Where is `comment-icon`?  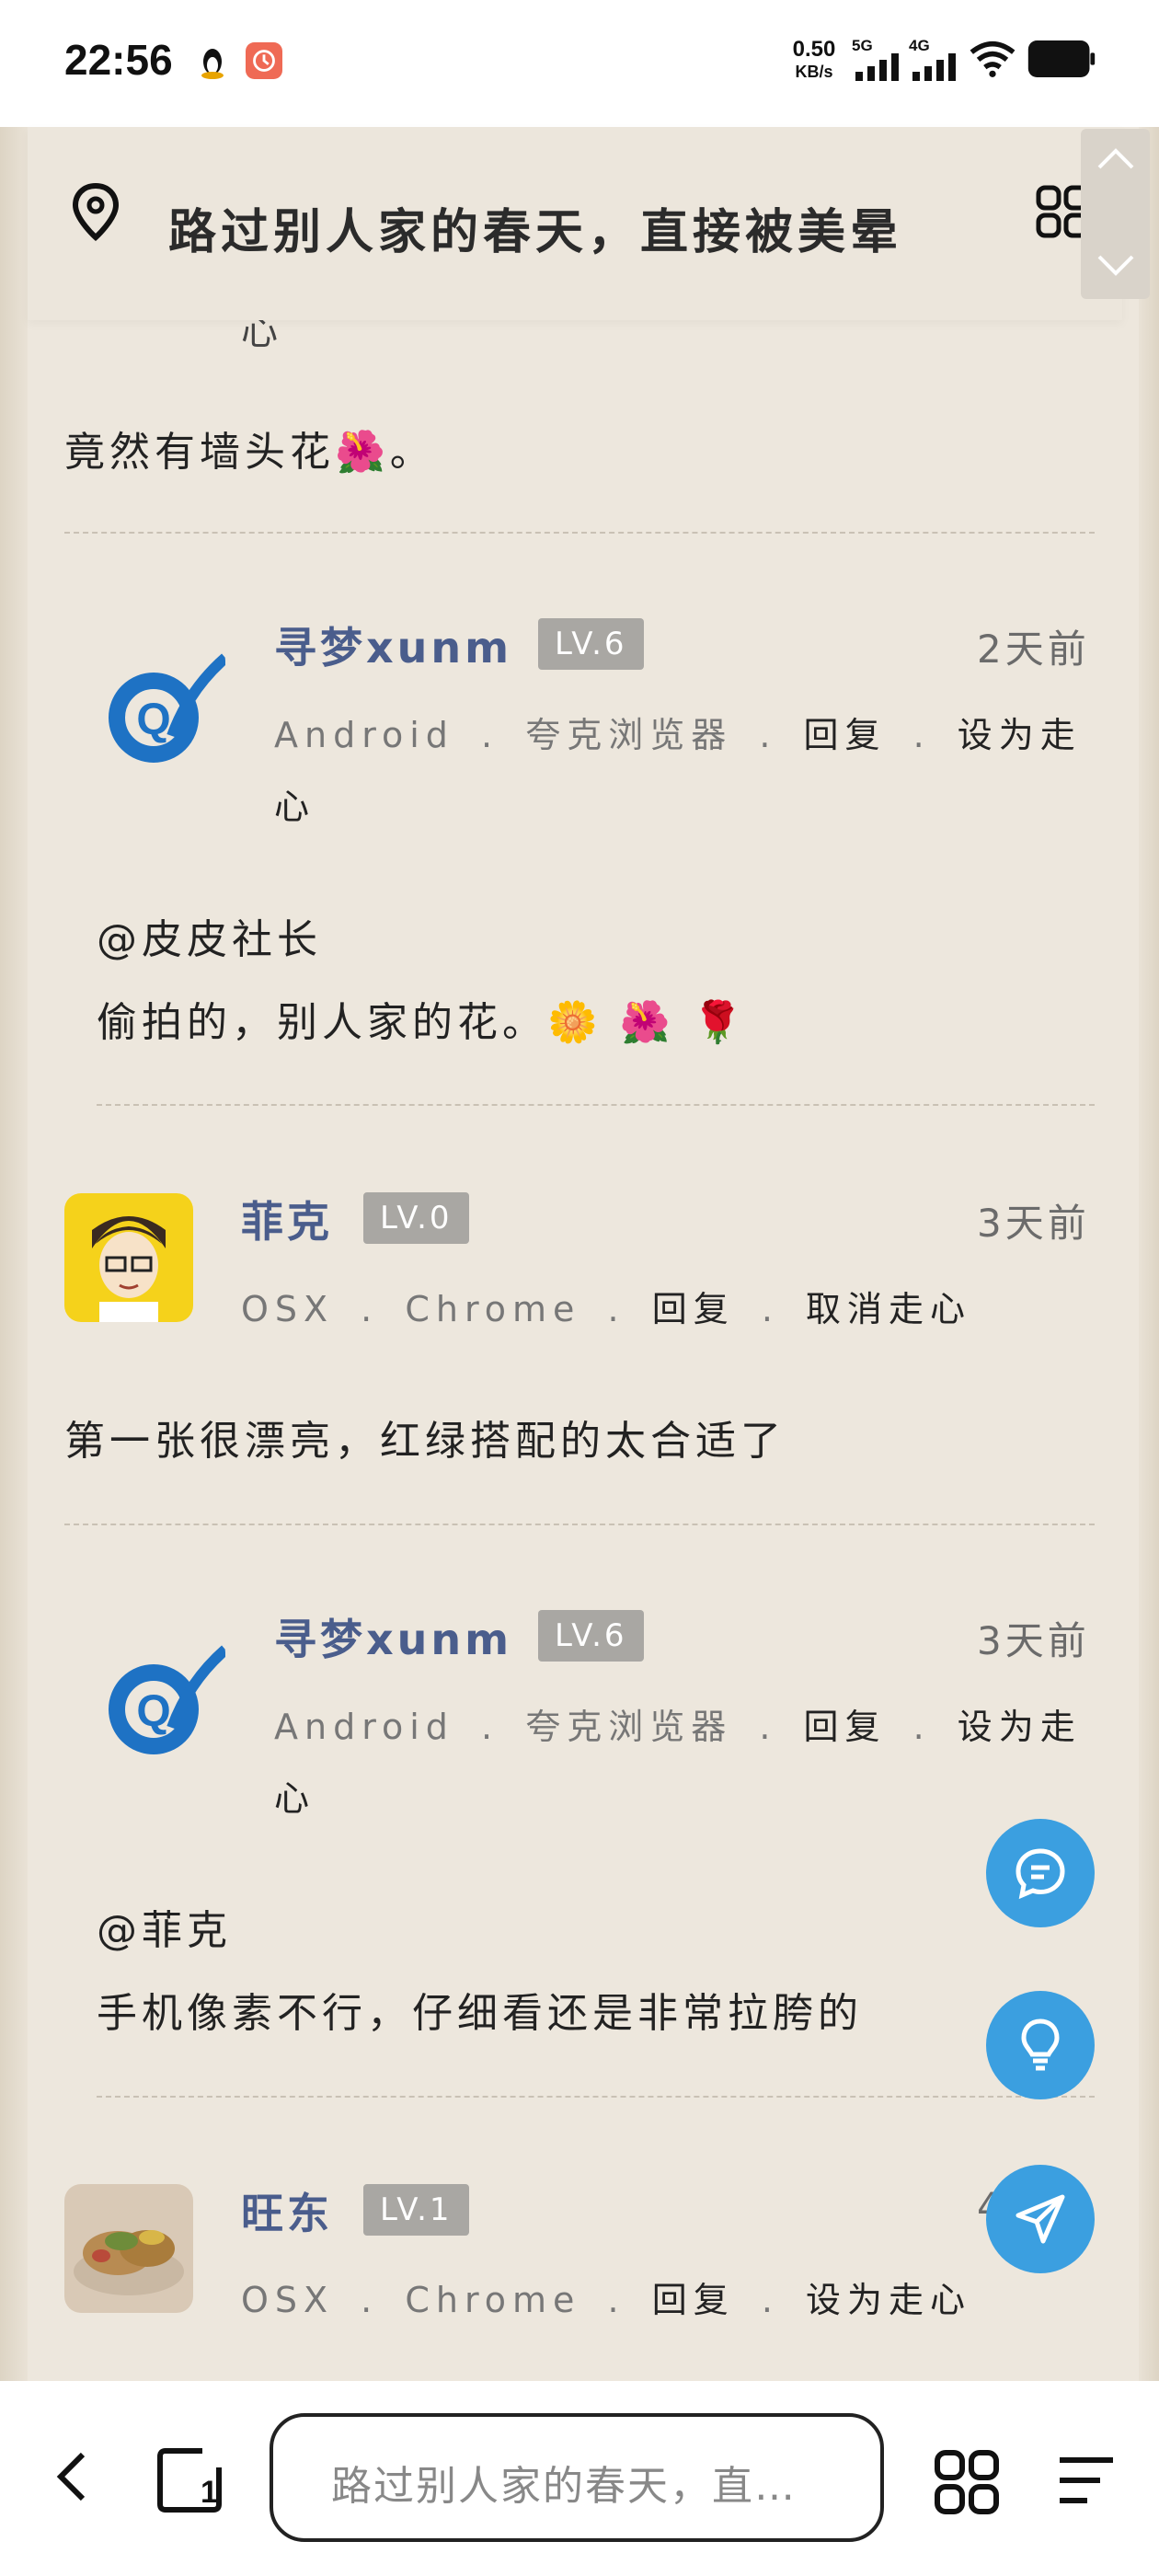
comment-icon is located at coordinates (1040, 1874).